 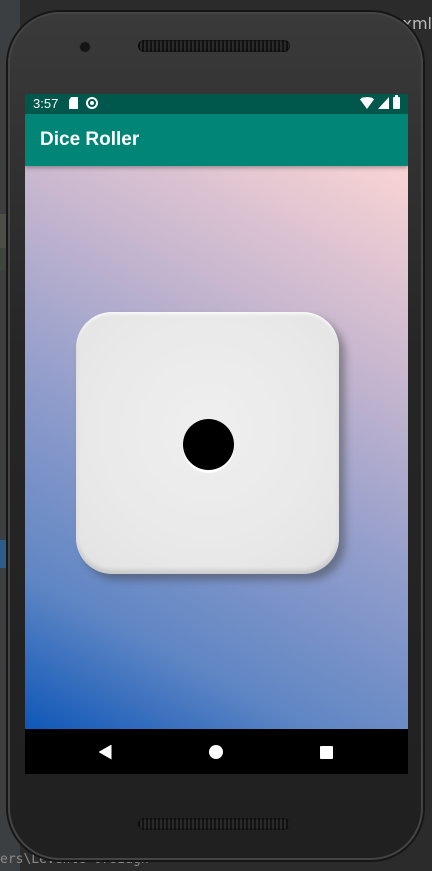 I want to click on home-button, so click(x=216, y=752).